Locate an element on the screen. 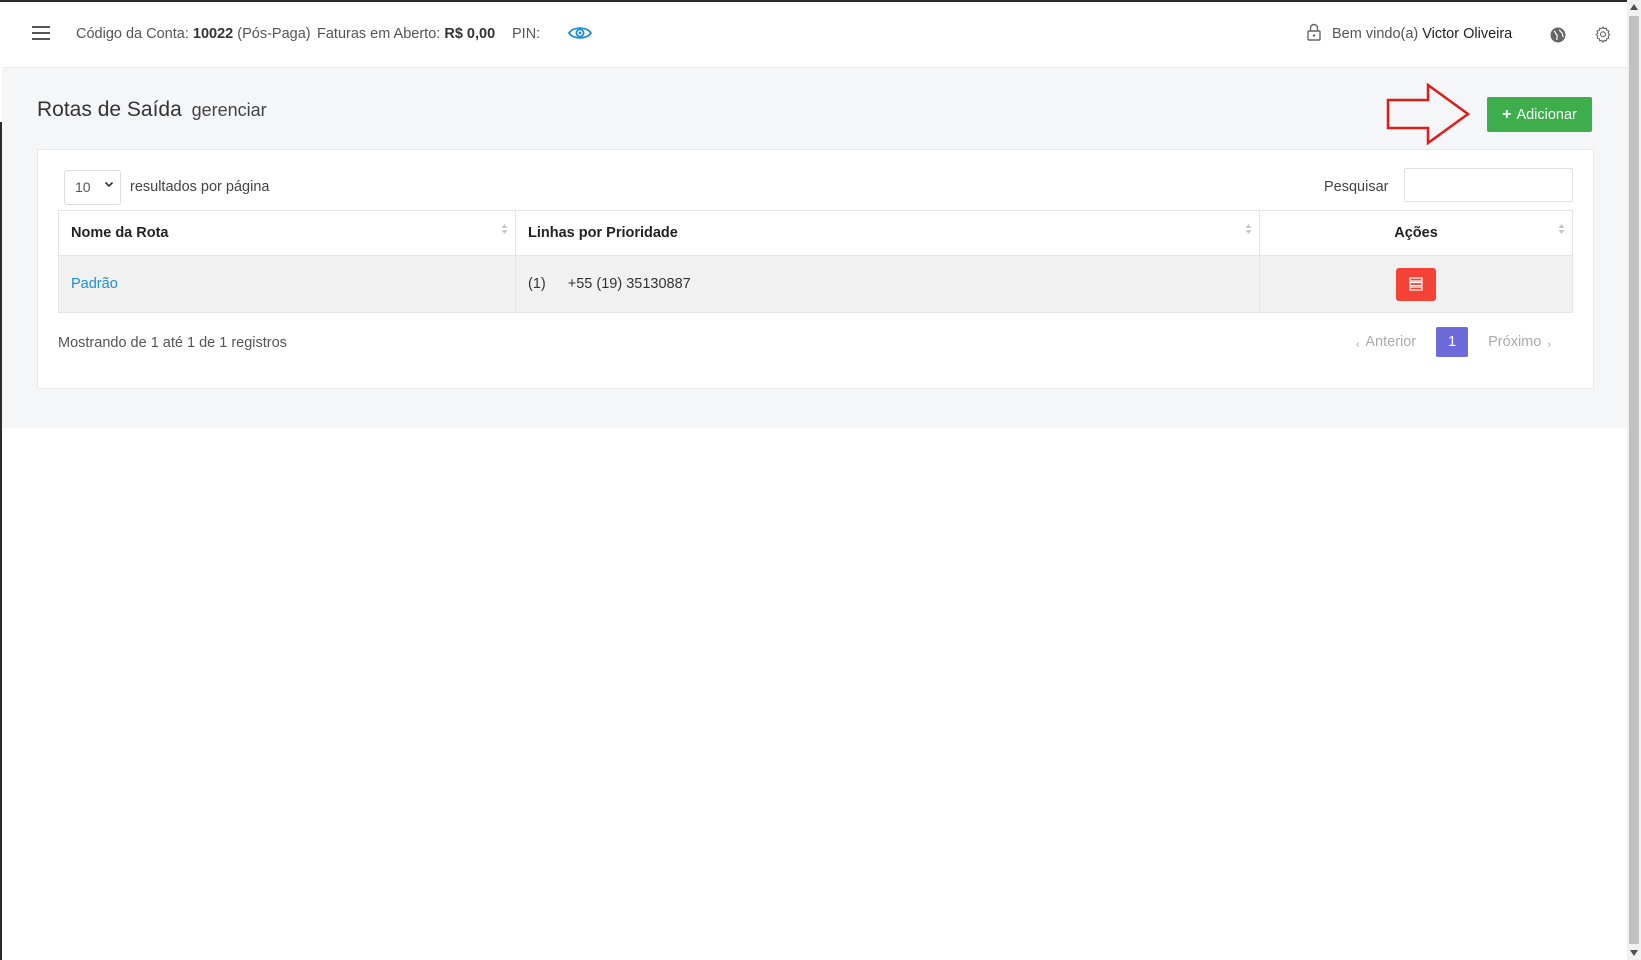 This screenshot has height=960, width=1641. column-header-priority-lines: Linhas por Prioridade is located at coordinates (887, 233).